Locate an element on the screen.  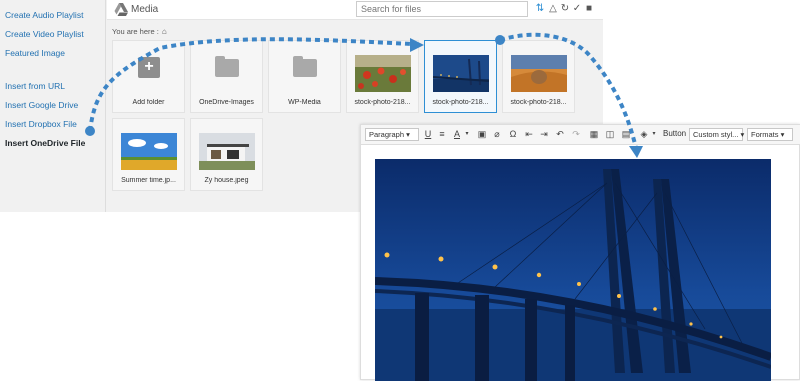
tile-add-folder: + Add folder is located at coordinates (148, 76).